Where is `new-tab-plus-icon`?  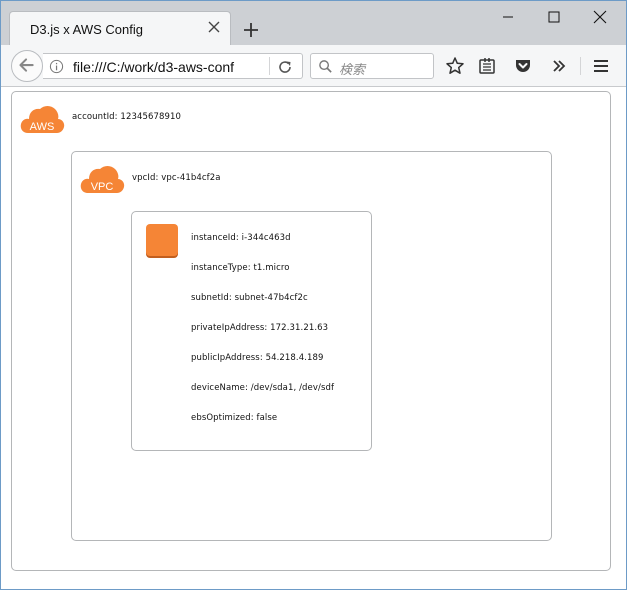
new-tab-plus-icon is located at coordinates (251, 30).